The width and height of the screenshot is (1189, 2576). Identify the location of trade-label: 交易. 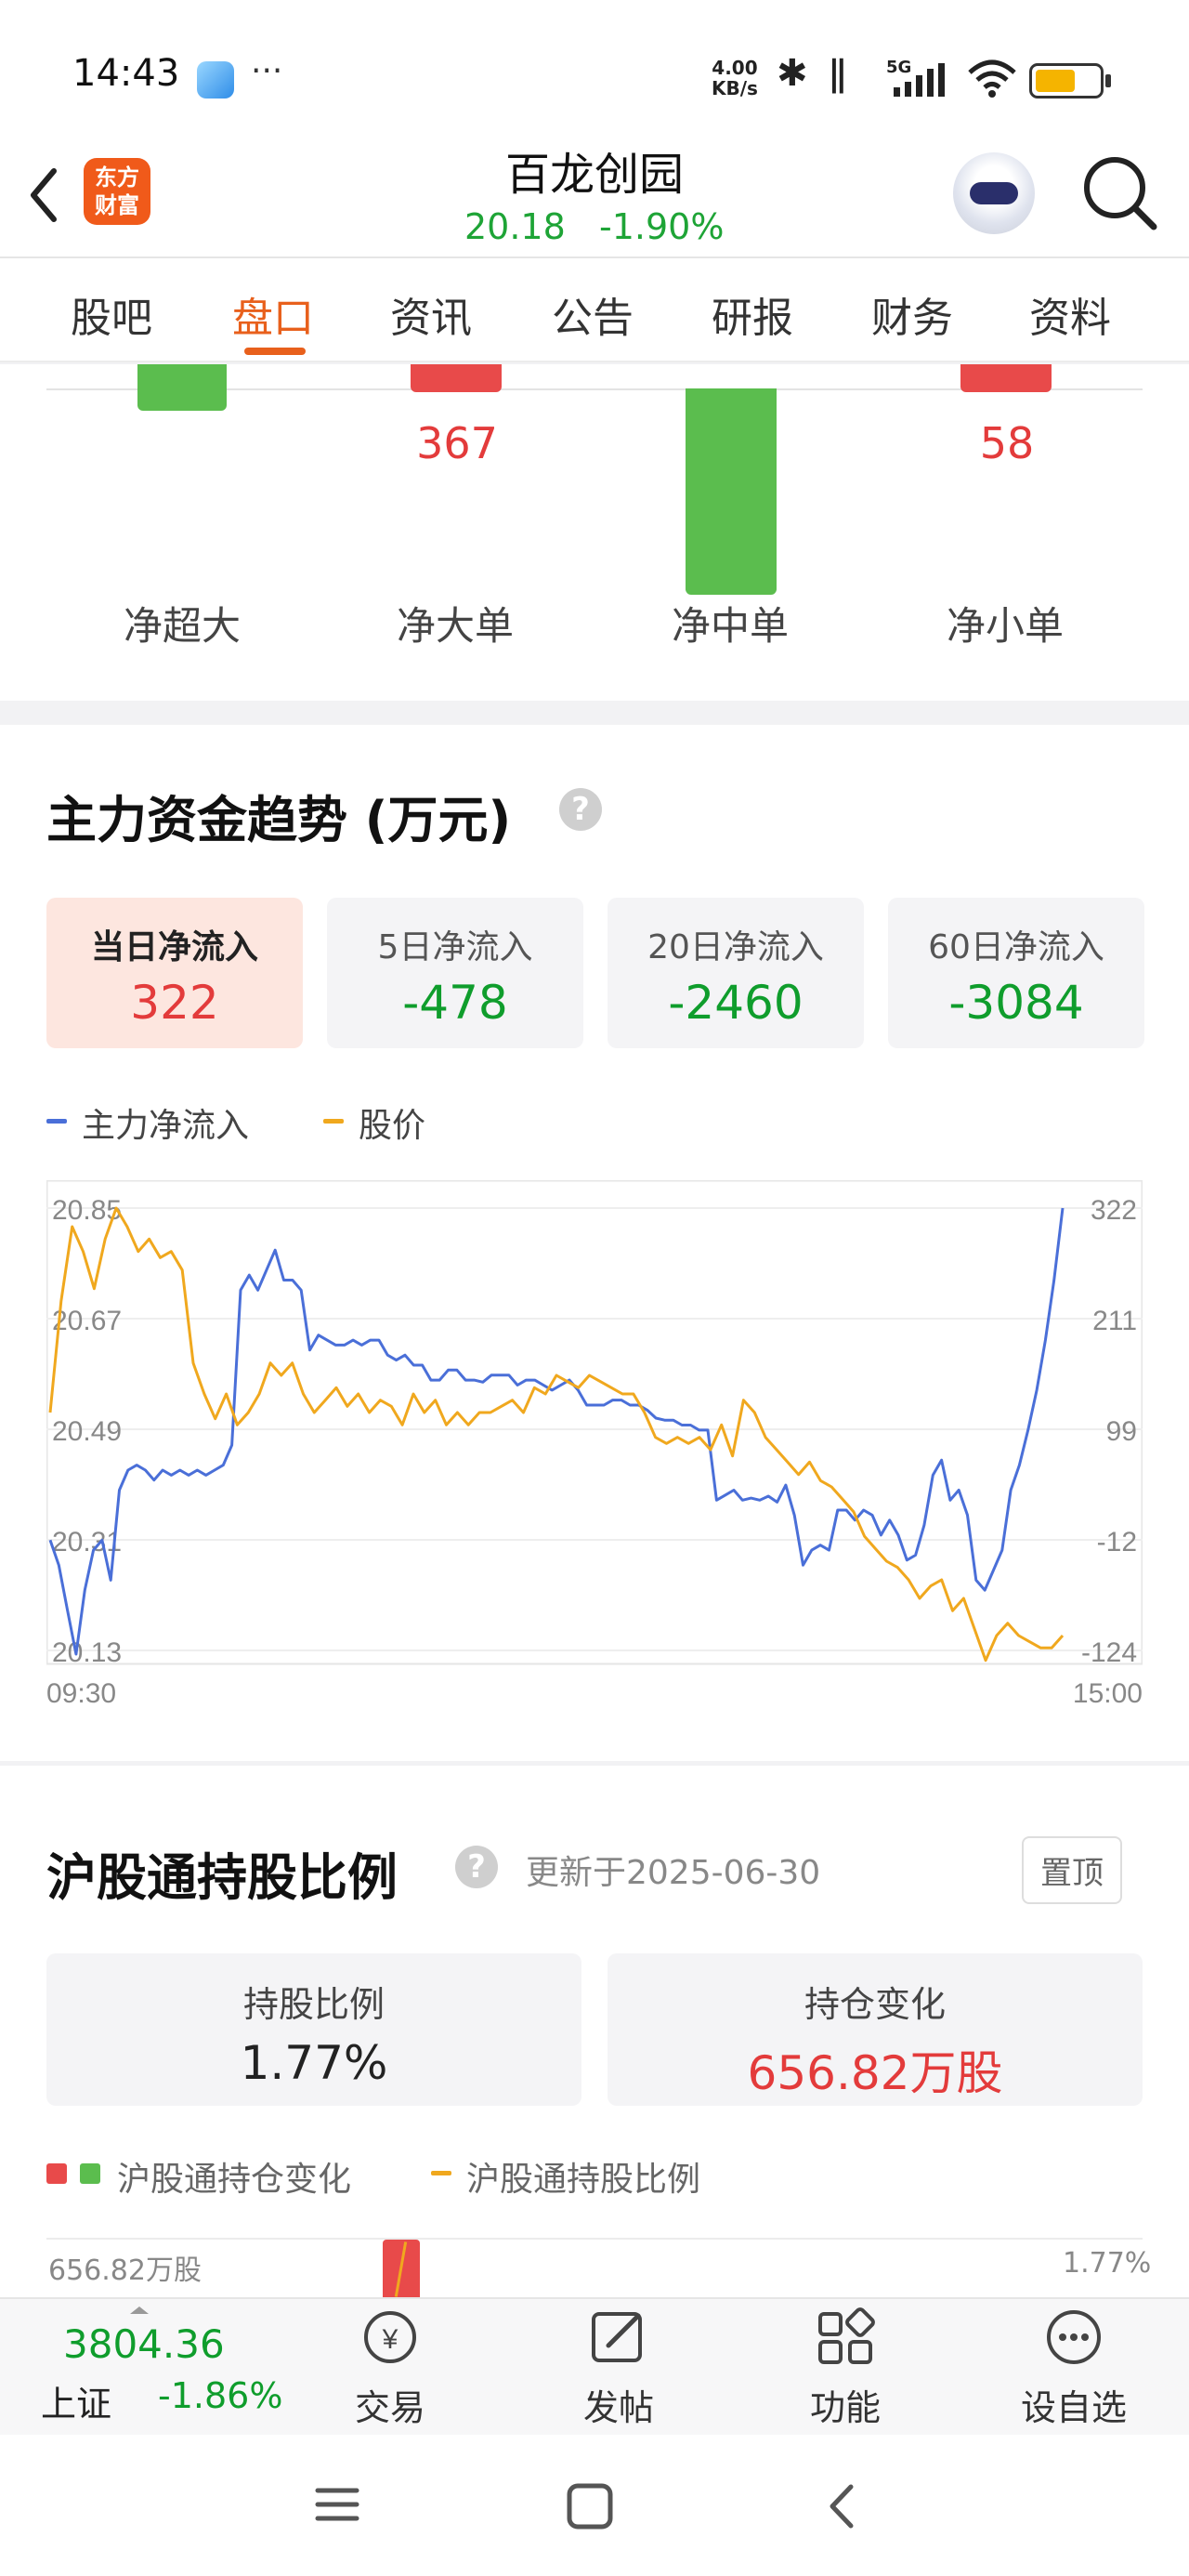
(390, 2407).